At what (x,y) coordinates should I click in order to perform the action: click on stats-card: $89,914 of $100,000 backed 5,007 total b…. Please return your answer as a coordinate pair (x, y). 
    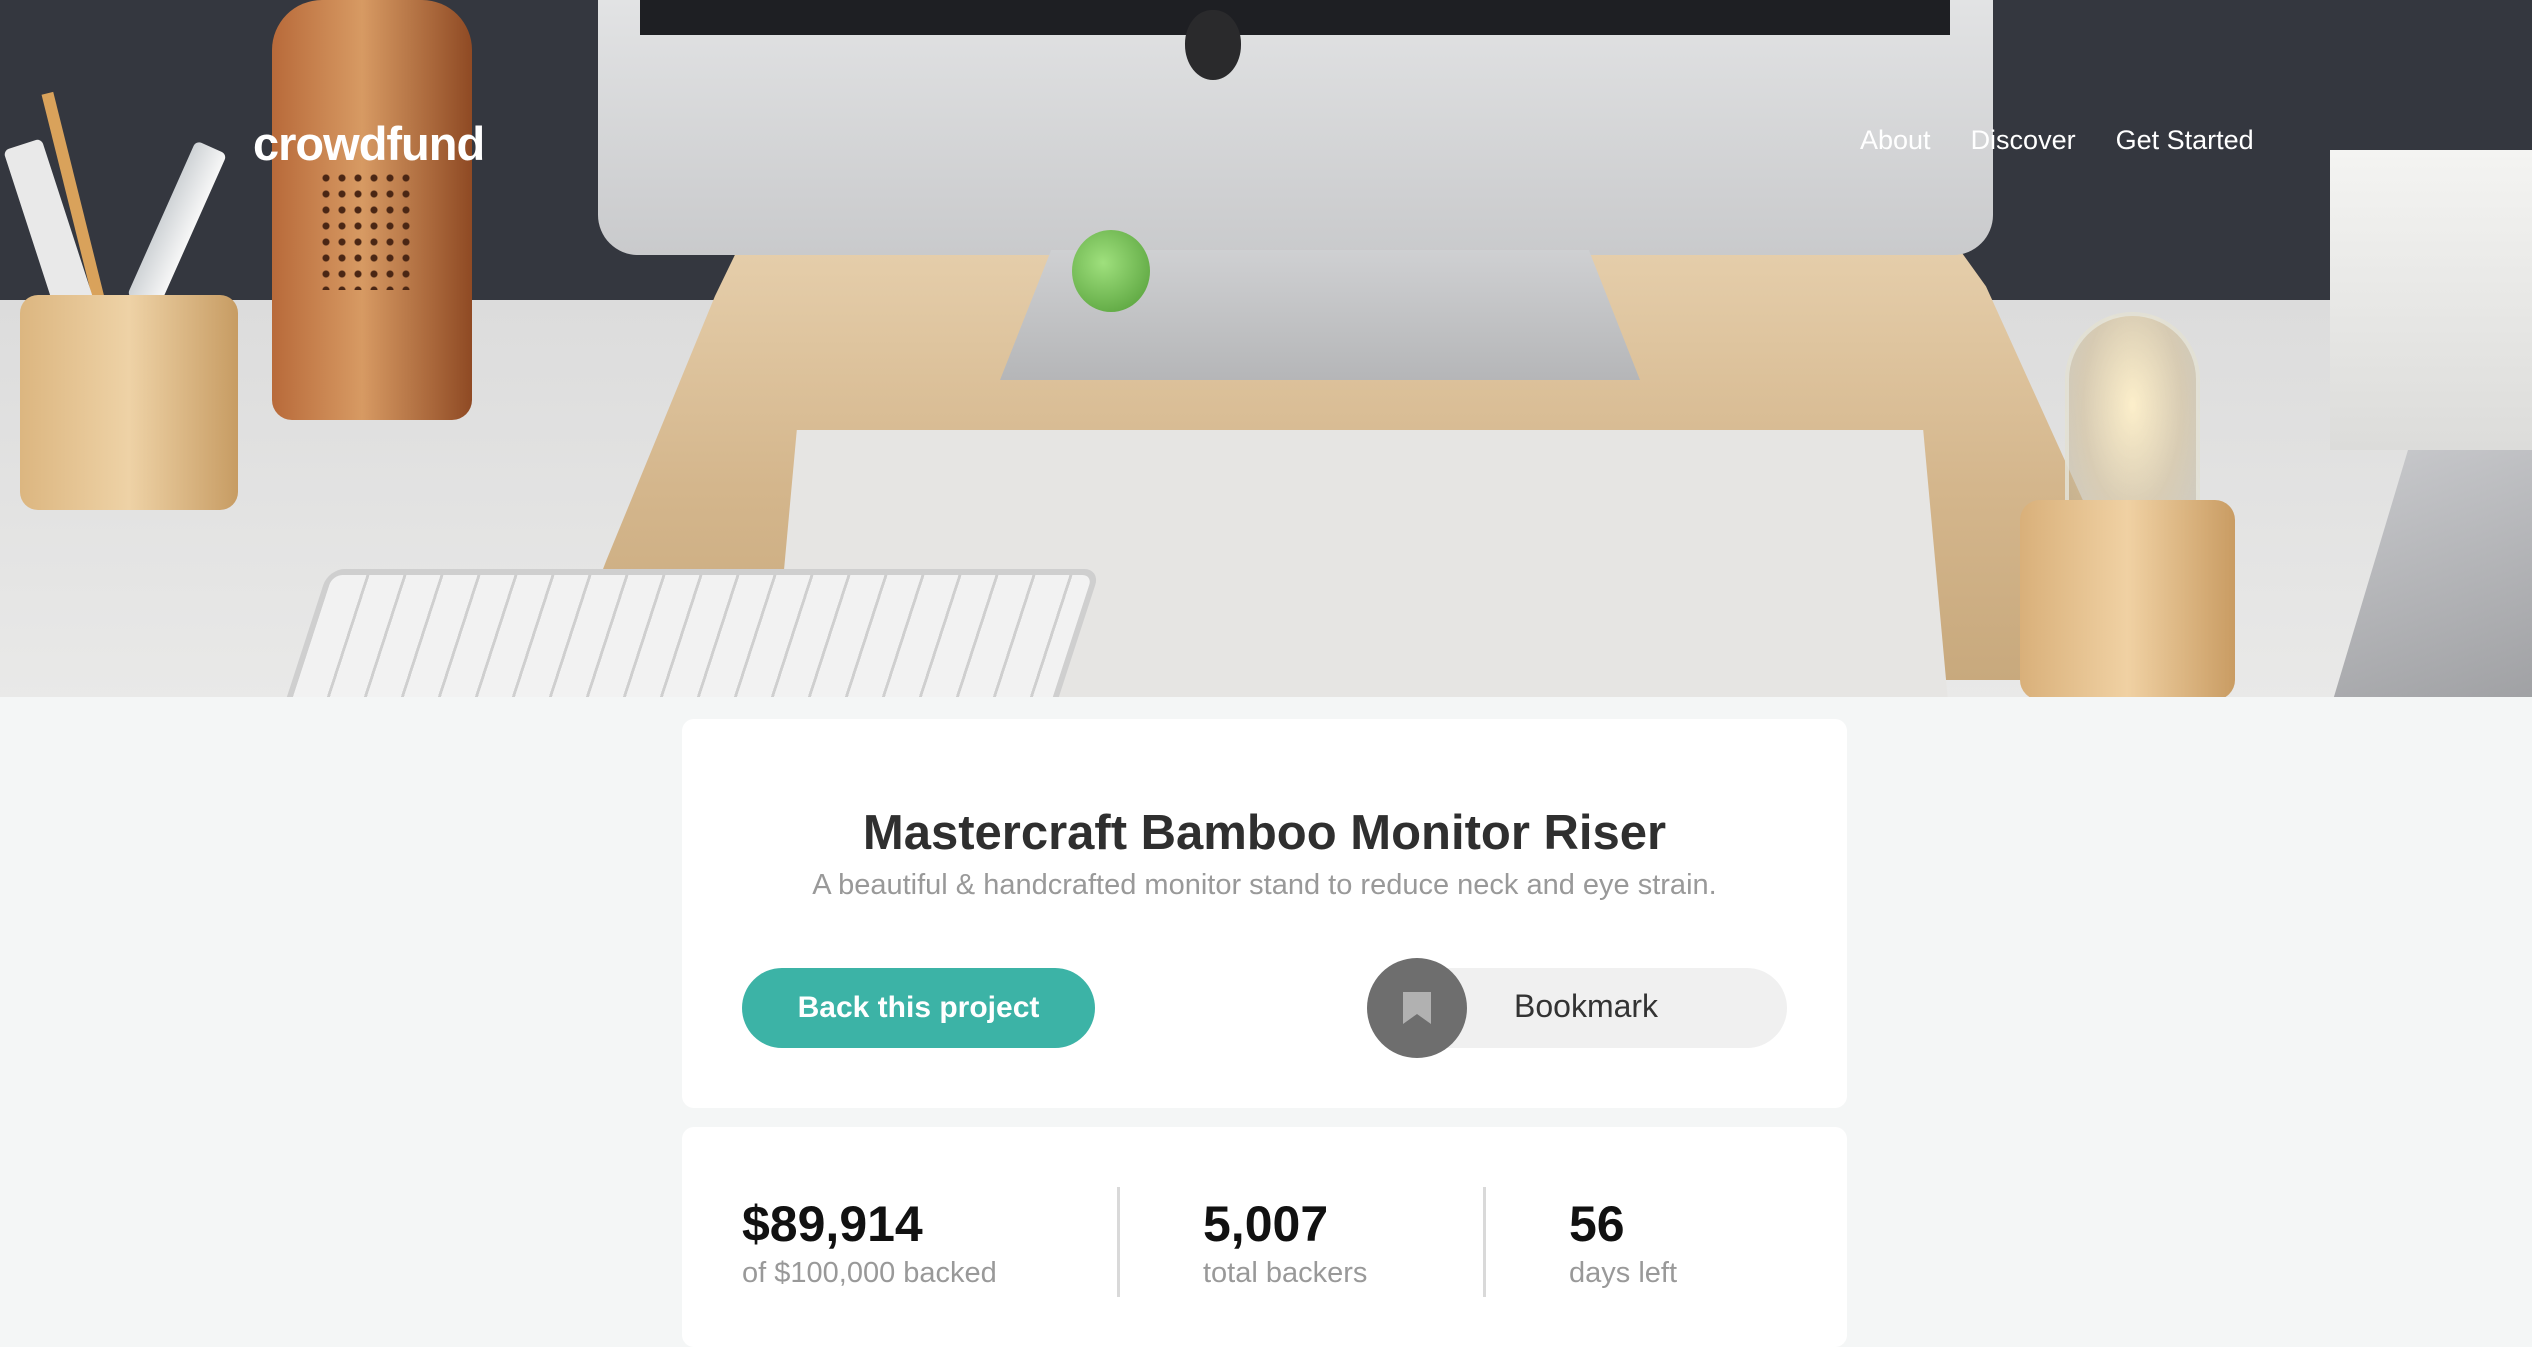
    Looking at the image, I should click on (1264, 1237).